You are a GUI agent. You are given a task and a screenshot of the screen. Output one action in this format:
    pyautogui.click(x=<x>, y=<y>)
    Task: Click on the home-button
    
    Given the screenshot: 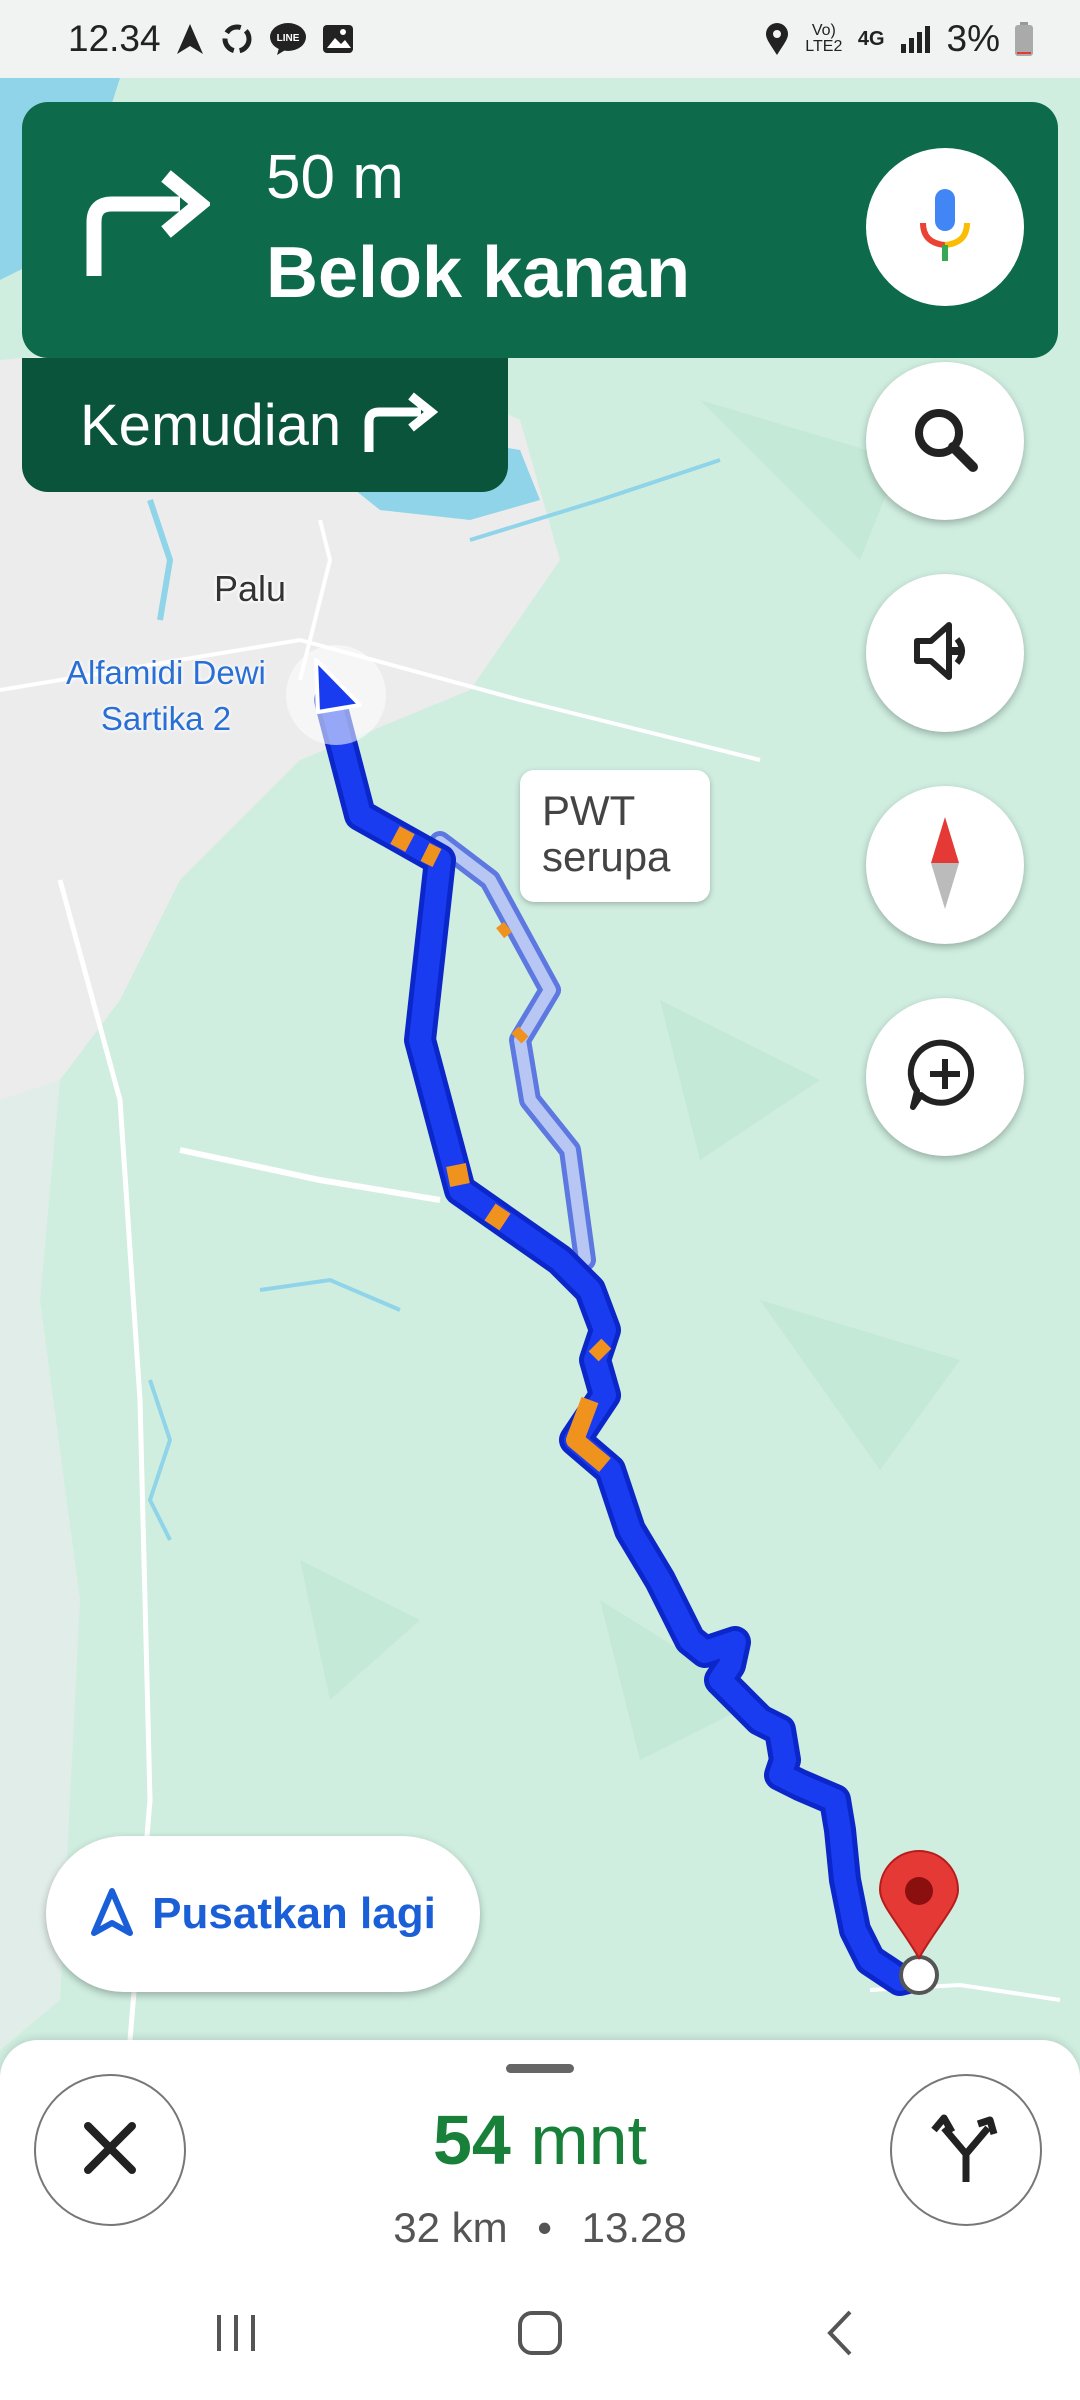 What is the action you would take?
    pyautogui.click(x=540, y=2335)
    